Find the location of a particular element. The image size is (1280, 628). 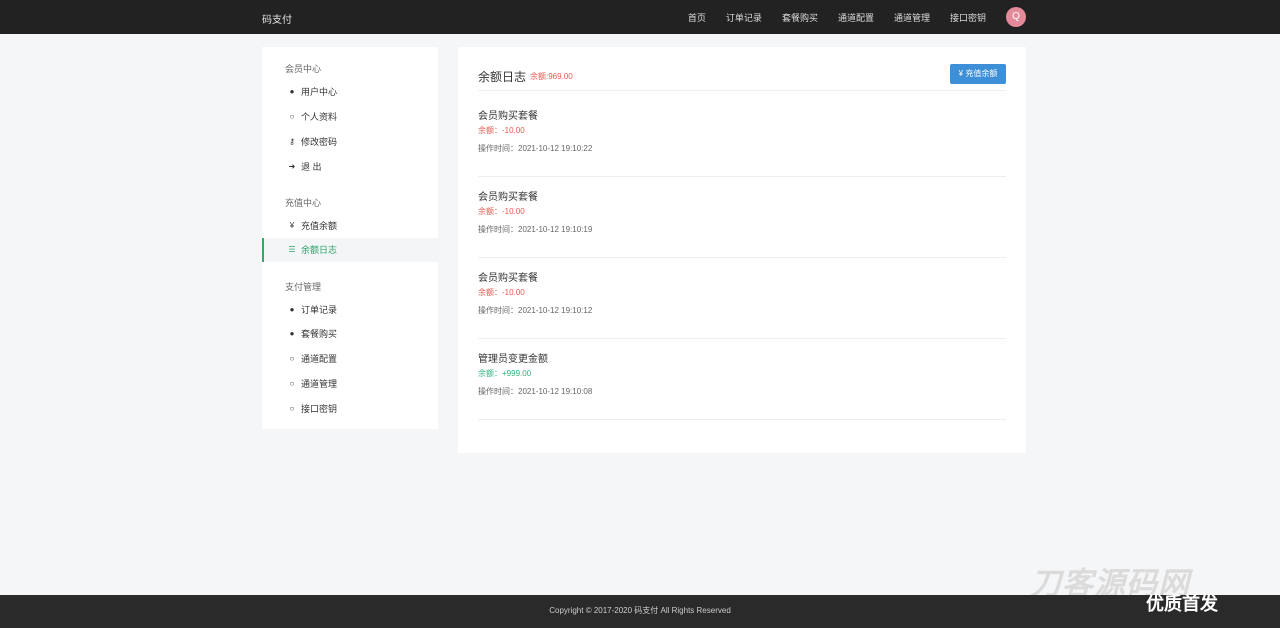

sidebar-item-label: 充值余额 is located at coordinates (319, 226).